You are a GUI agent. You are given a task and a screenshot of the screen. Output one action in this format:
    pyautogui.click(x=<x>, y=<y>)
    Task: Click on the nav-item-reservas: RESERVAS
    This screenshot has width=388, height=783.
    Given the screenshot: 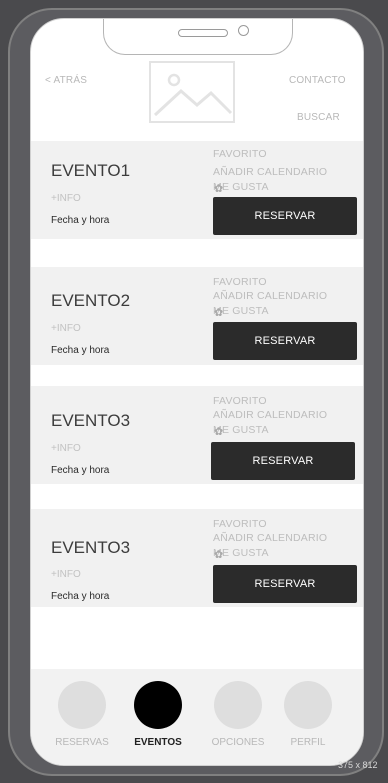 What is the action you would take?
    pyautogui.click(x=82, y=717)
    